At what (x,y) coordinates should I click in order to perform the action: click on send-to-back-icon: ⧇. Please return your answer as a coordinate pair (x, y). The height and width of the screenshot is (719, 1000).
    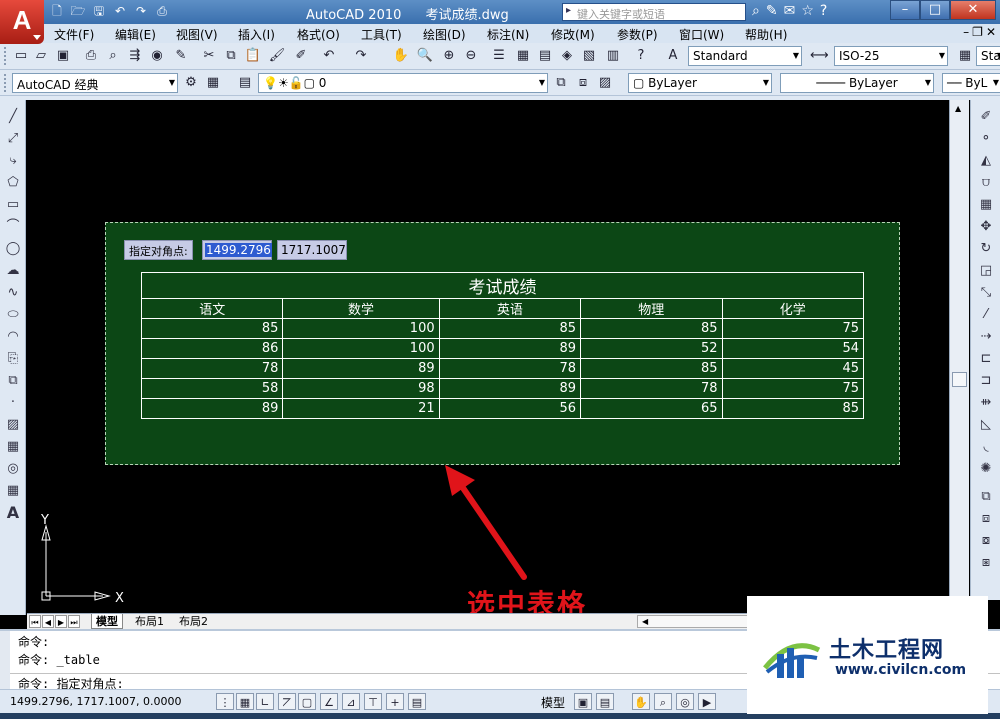
    Looking at the image, I should click on (986, 541).